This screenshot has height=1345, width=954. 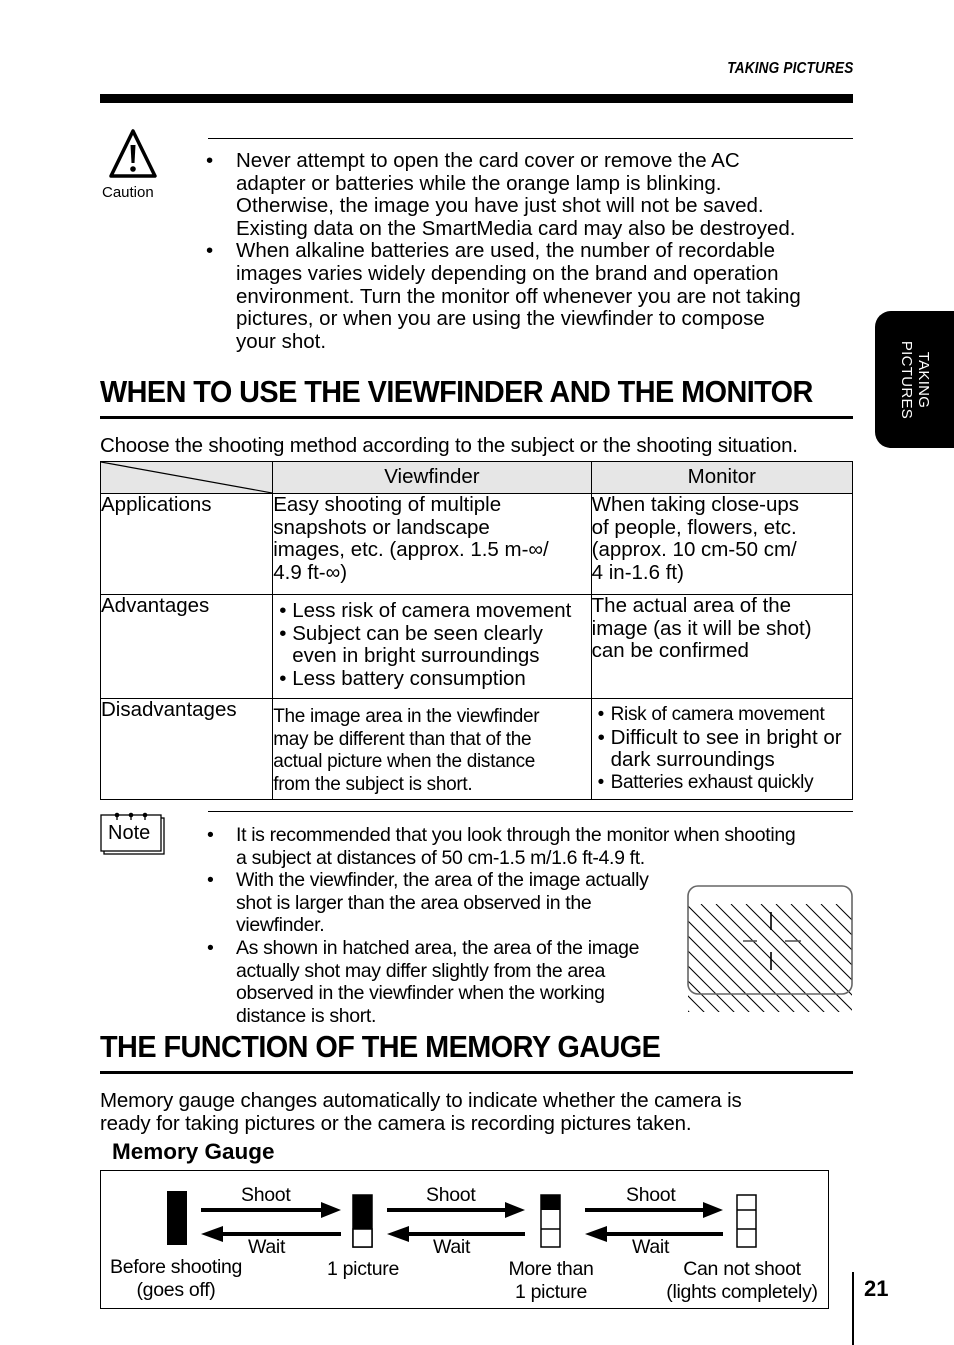 I want to click on text-line: Can not shoot, so click(x=742, y=1269).